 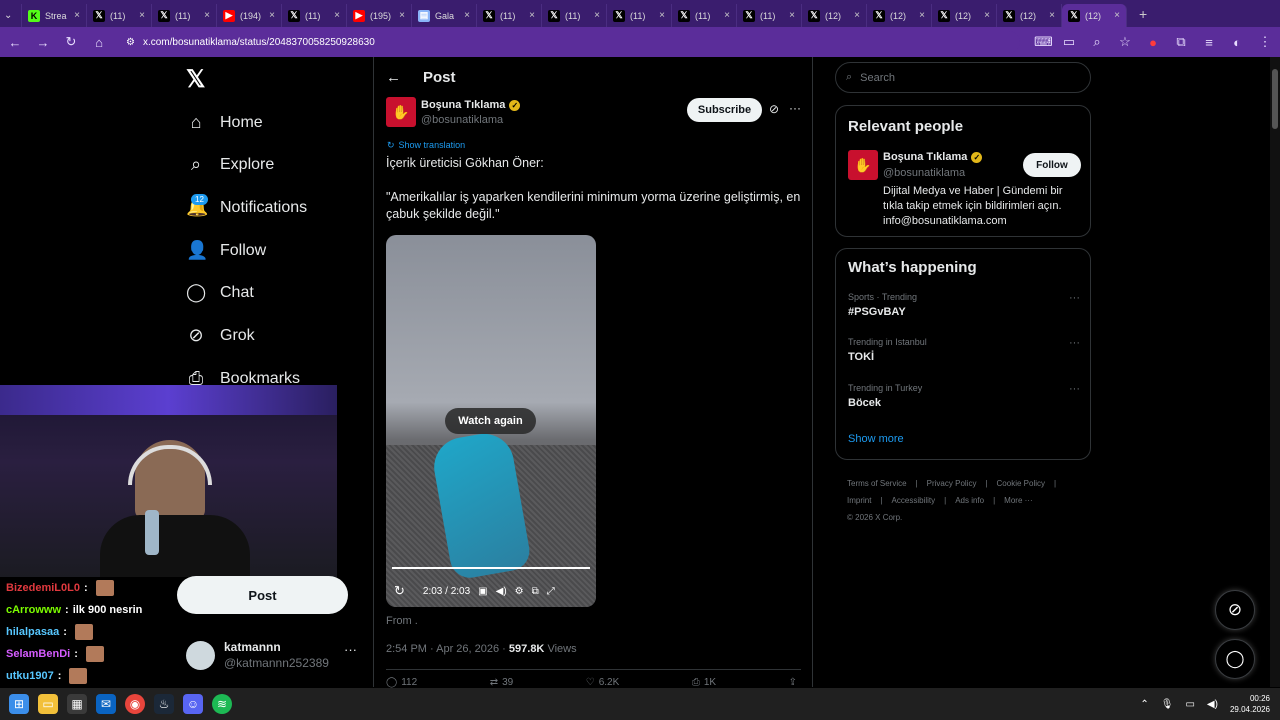 I want to click on back-arrow-icon: ←, so click(x=393, y=77).